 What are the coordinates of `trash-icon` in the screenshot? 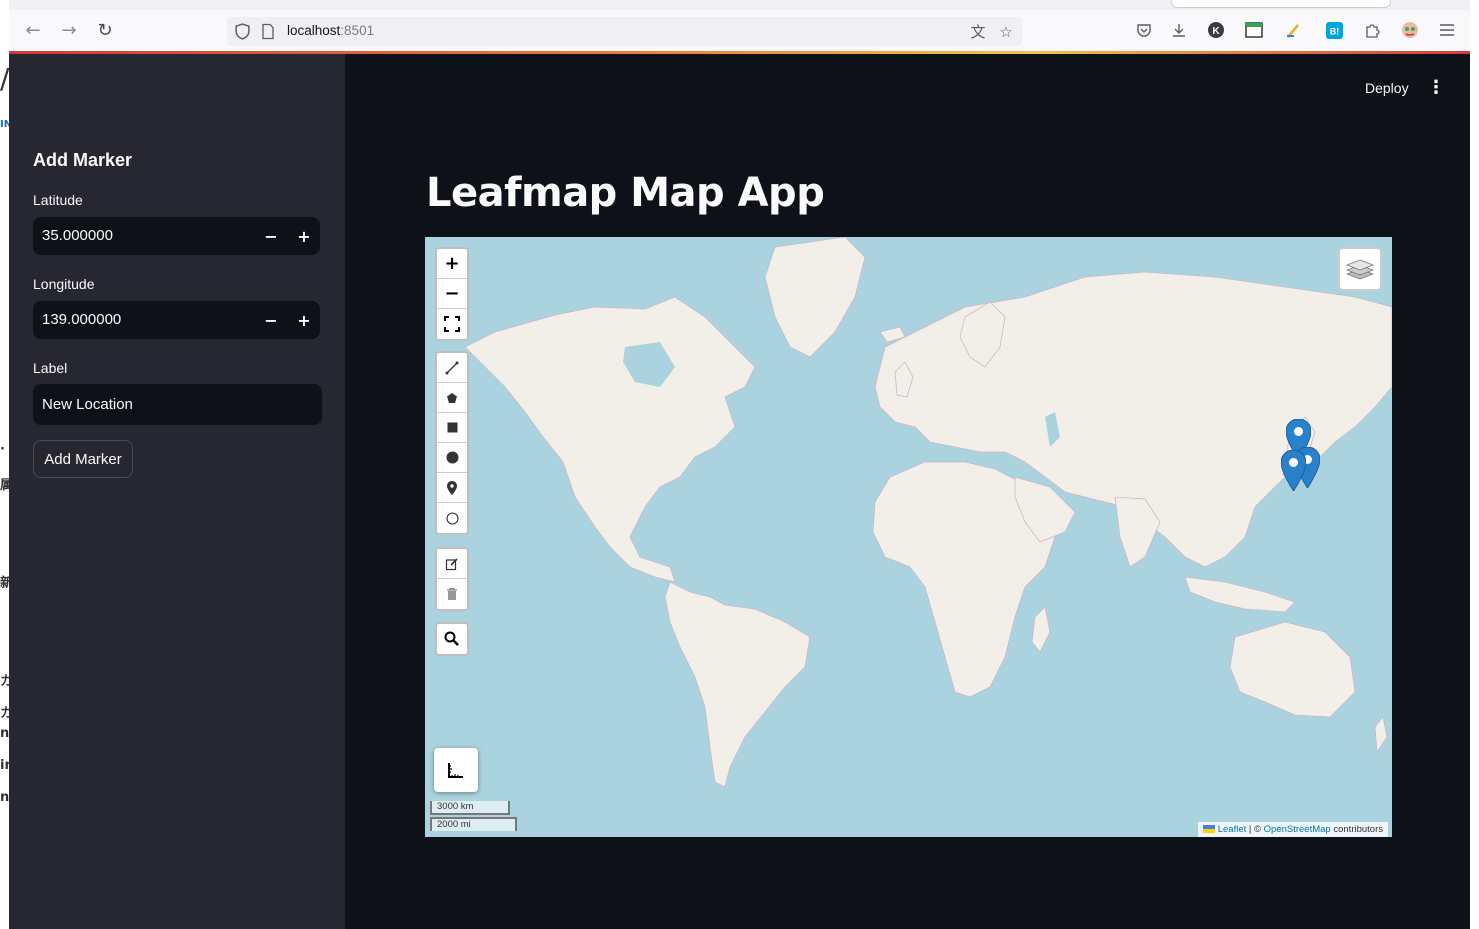 It's located at (452, 594).